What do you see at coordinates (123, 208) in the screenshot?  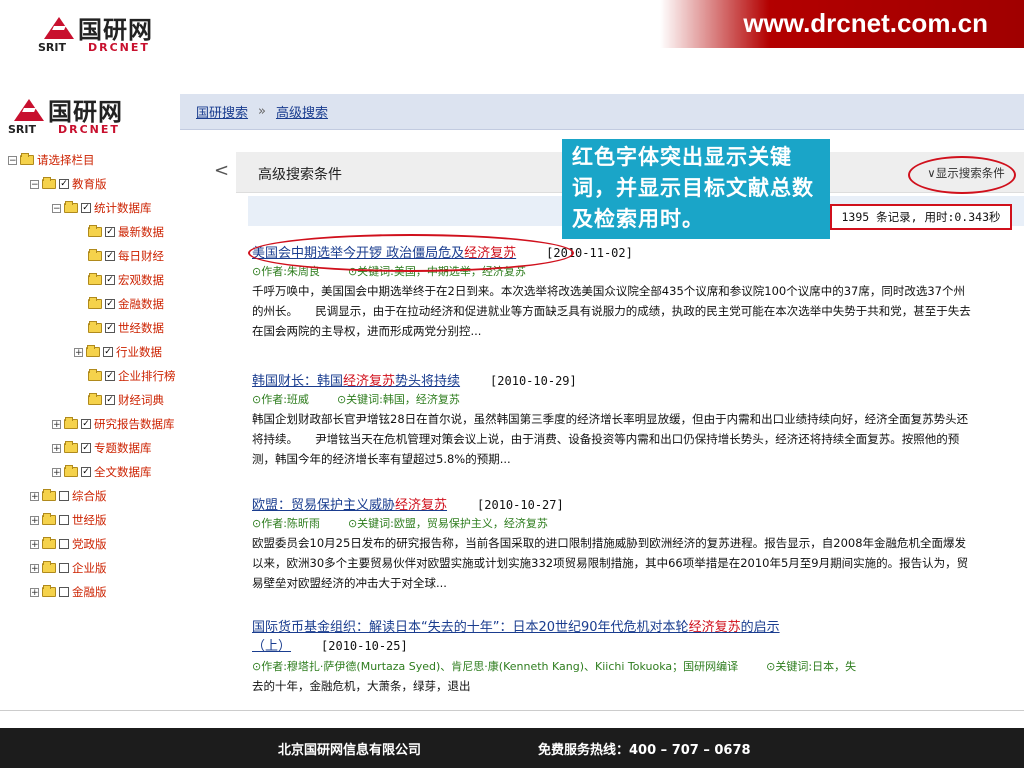 I see `tree-node-label: 统计数据库` at bounding box center [123, 208].